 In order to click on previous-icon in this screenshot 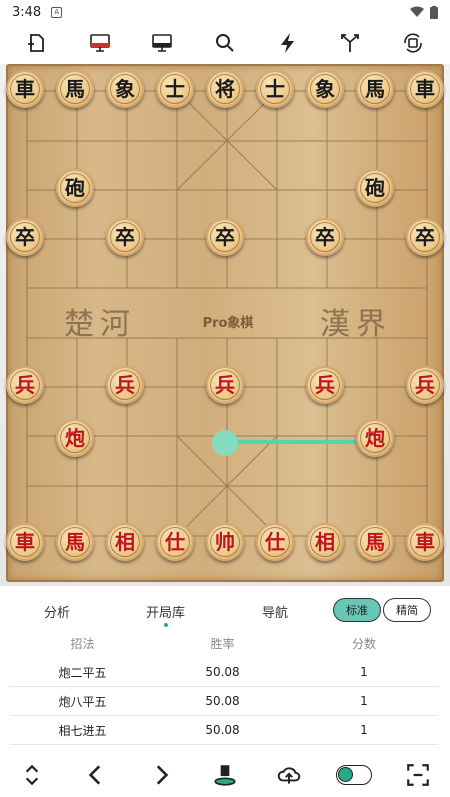, I will do `click(95, 774)`.